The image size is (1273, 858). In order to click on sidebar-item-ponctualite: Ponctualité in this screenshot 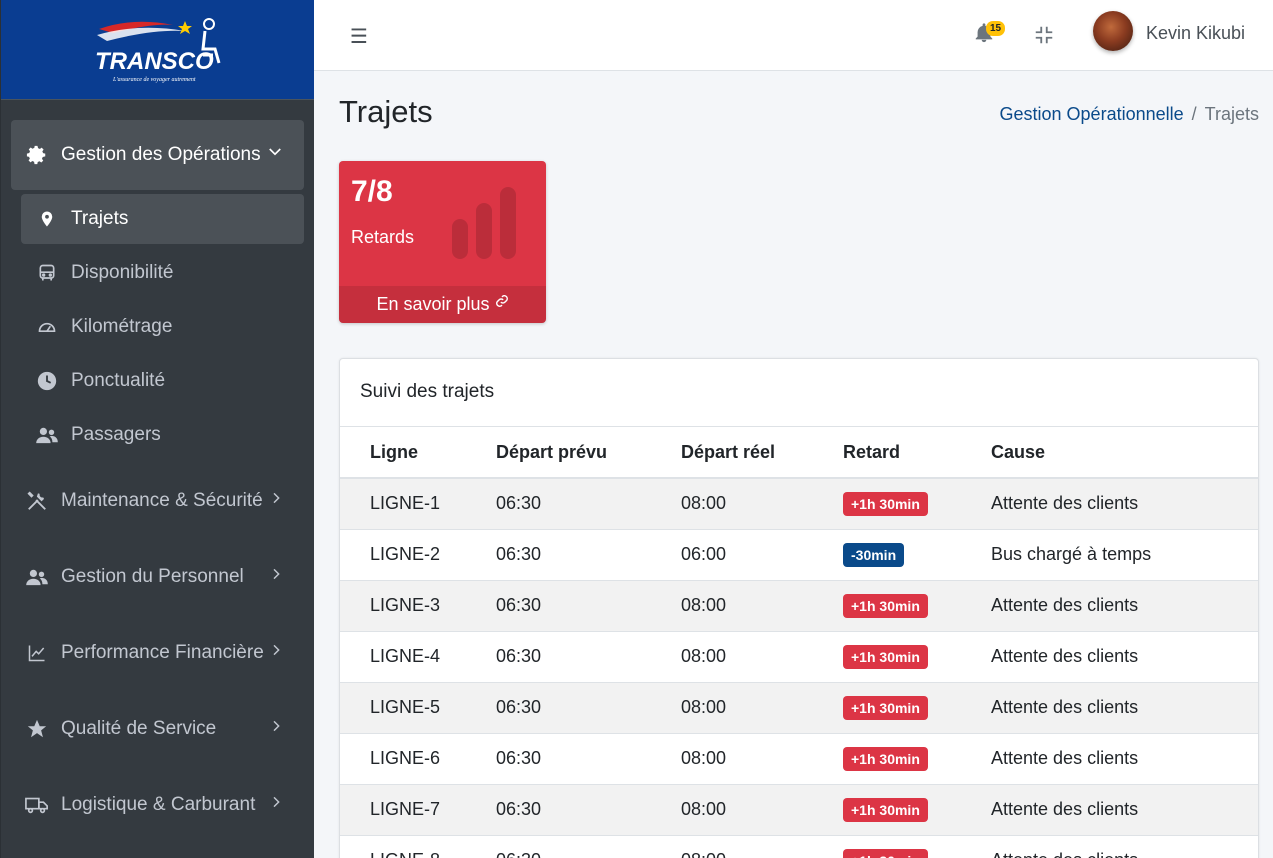, I will do `click(162, 381)`.